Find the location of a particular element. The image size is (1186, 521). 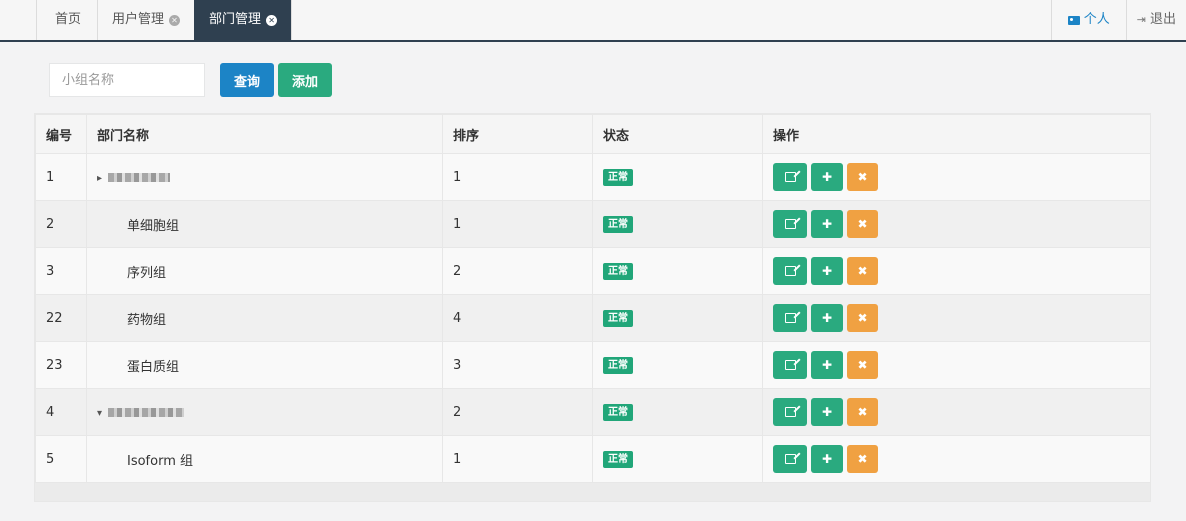

cell-id: 4 is located at coordinates (61, 412).